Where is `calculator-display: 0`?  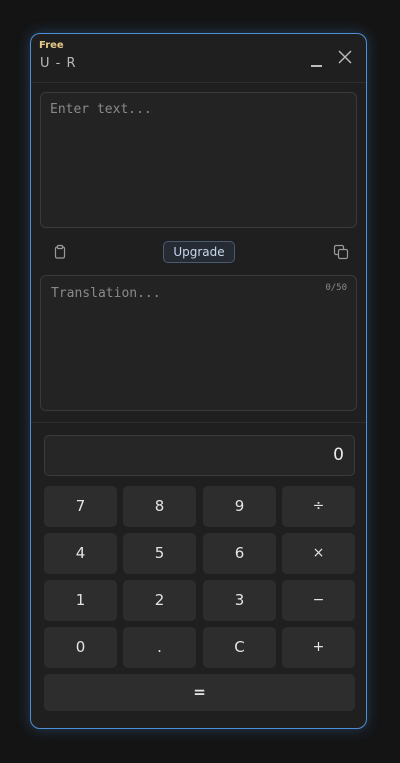
calculator-display: 0 is located at coordinates (199, 455).